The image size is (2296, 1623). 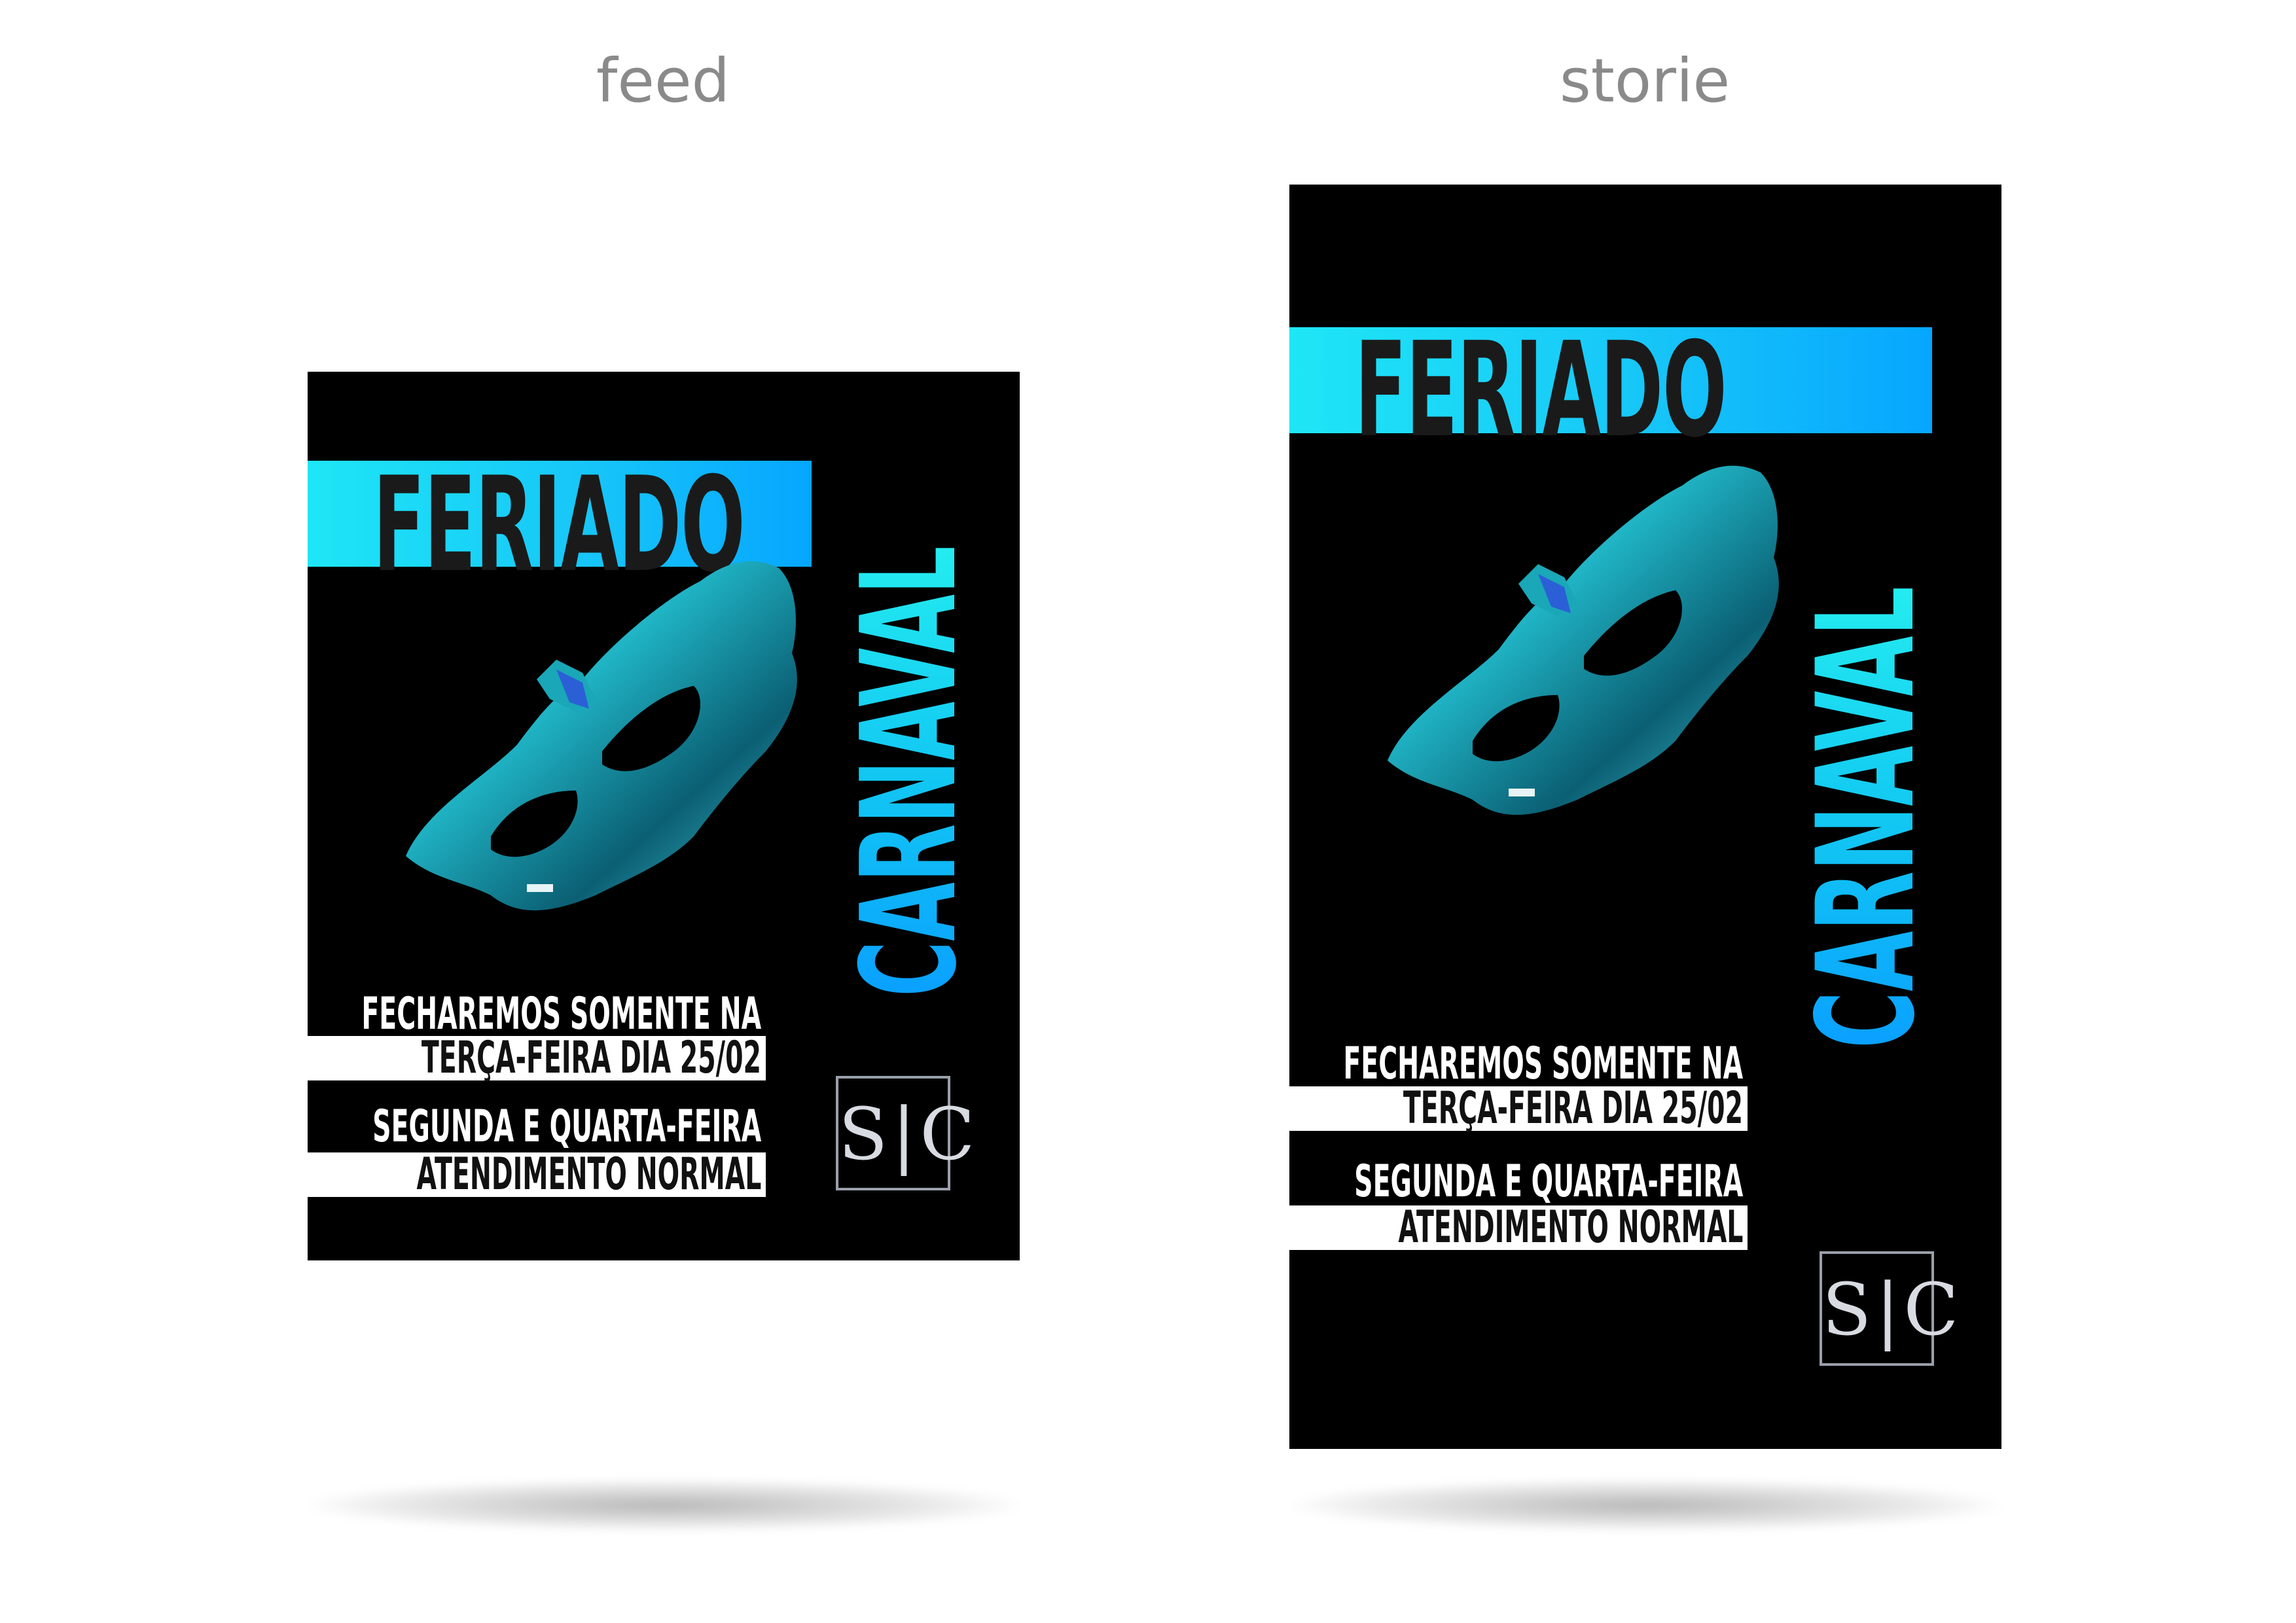 I want to click on carnival-mask-icon, so click(x=601, y=736).